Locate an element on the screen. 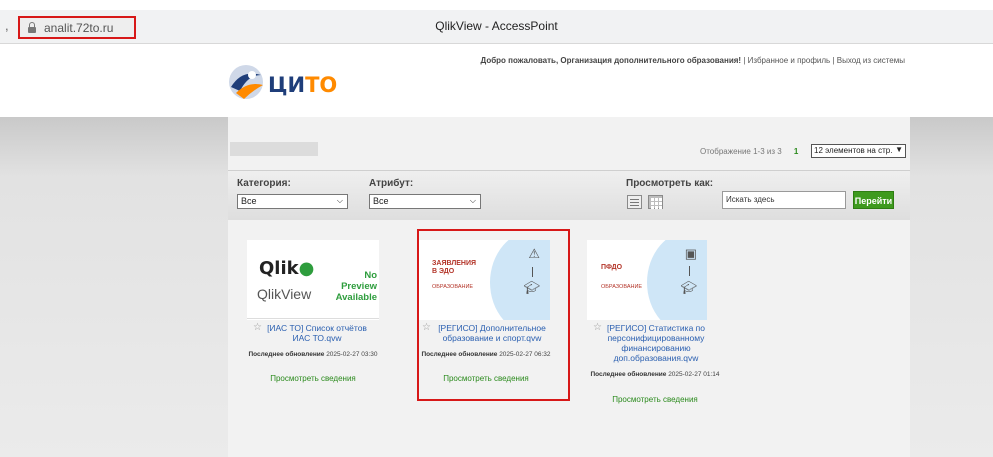 This screenshot has width=993, height=457. last-updated: Последнее обновление 2025-02-27 01:14 is located at coordinates (655, 375).